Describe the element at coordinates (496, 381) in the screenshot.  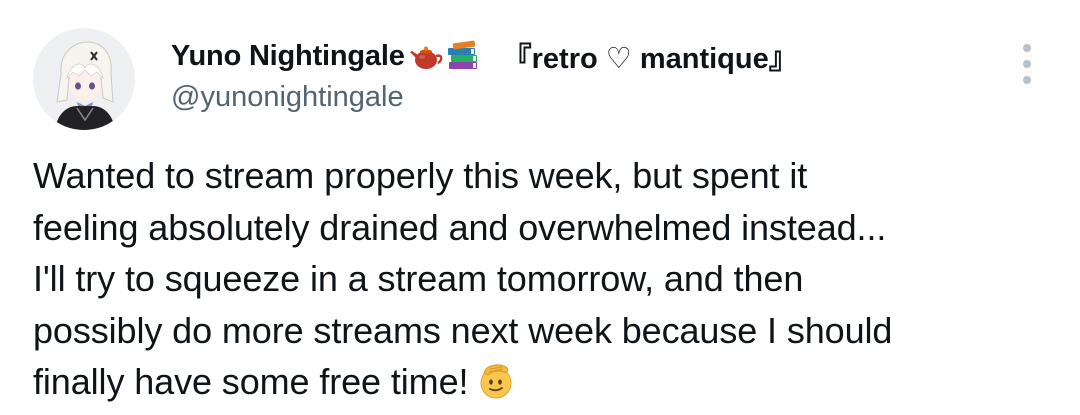
I see `saluting-face-emoji` at that location.